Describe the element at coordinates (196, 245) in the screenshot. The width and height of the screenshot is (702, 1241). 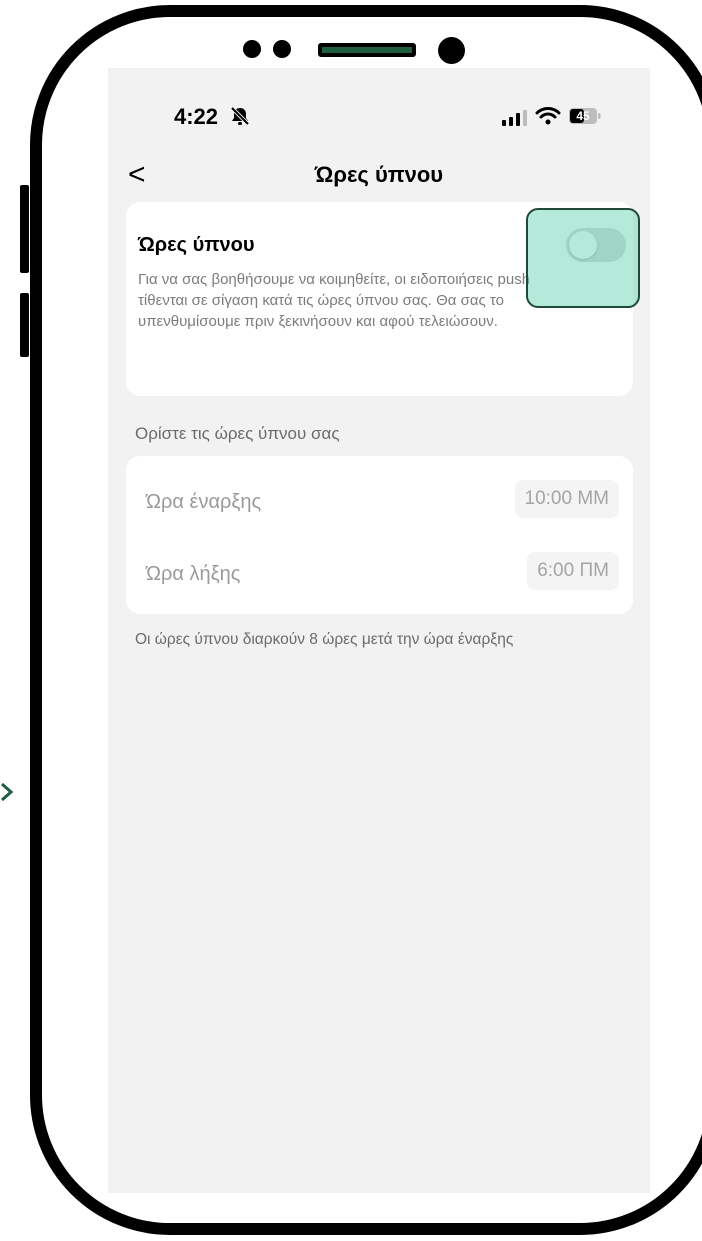
I see `sleep-hours-card-title: Ώρες ύπνου` at that location.